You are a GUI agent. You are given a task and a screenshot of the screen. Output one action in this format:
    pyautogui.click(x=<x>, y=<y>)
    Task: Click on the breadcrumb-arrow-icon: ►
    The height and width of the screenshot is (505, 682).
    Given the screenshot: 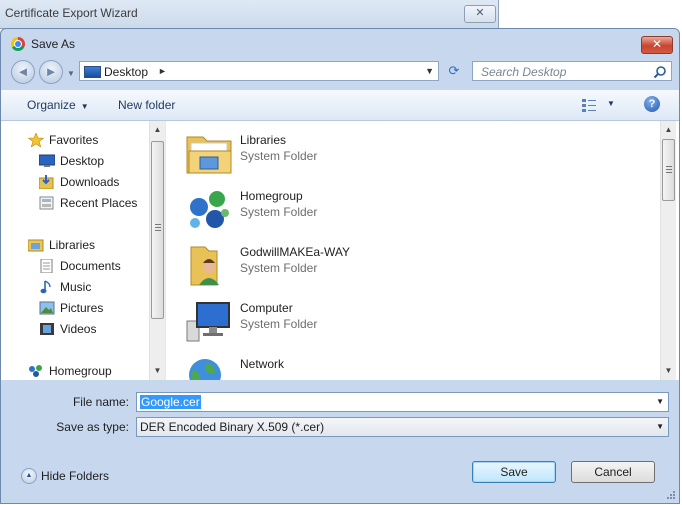 What is the action you would take?
    pyautogui.click(x=162, y=71)
    